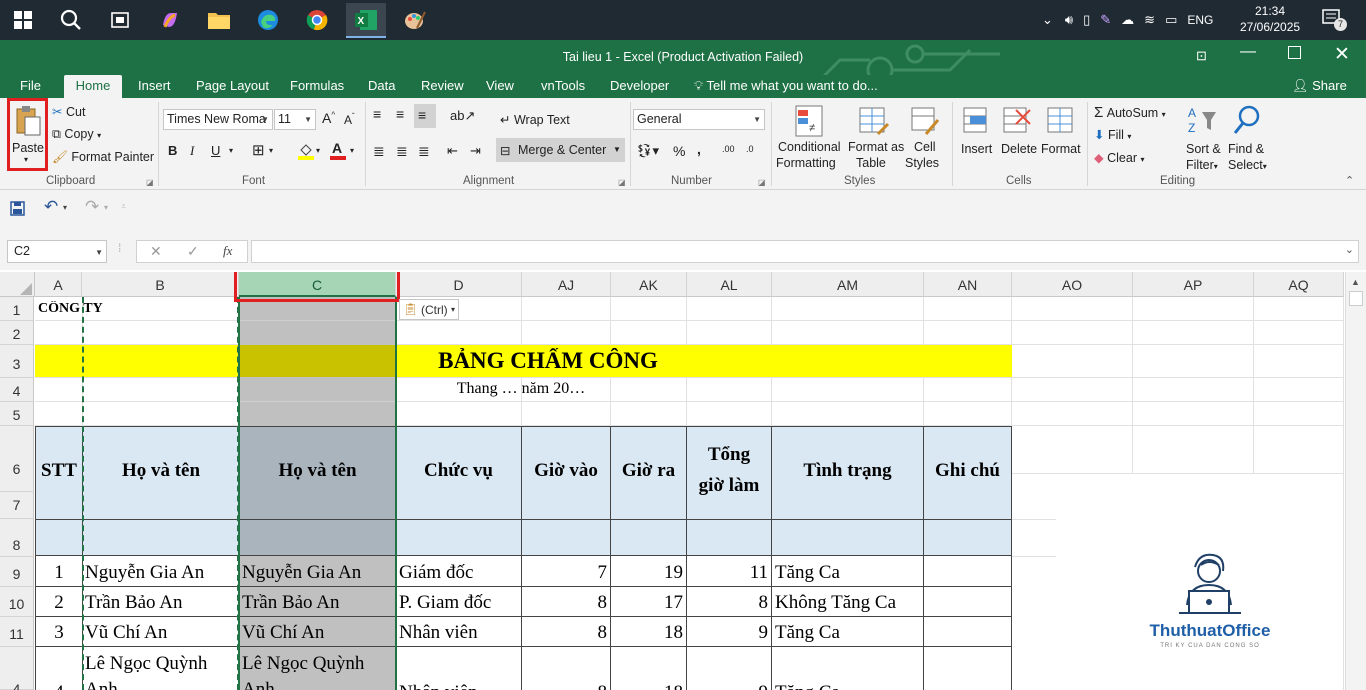 The width and height of the screenshot is (1366, 690). I want to click on row-header-2: 2, so click(17, 333).